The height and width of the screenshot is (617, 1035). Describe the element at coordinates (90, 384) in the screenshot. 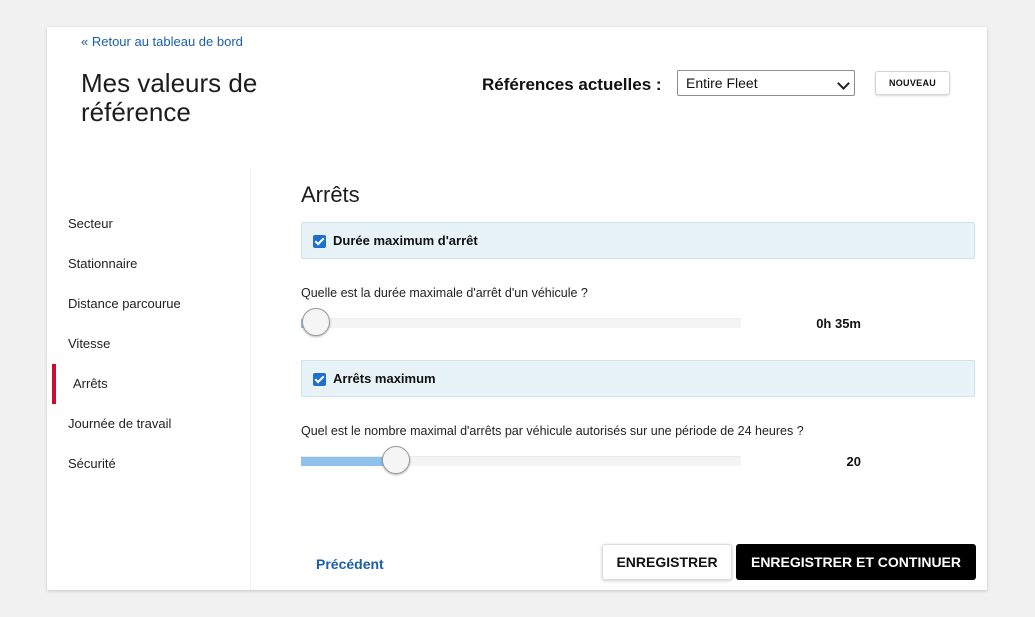

I see `sidebar-item-arrets: Arrêts` at that location.